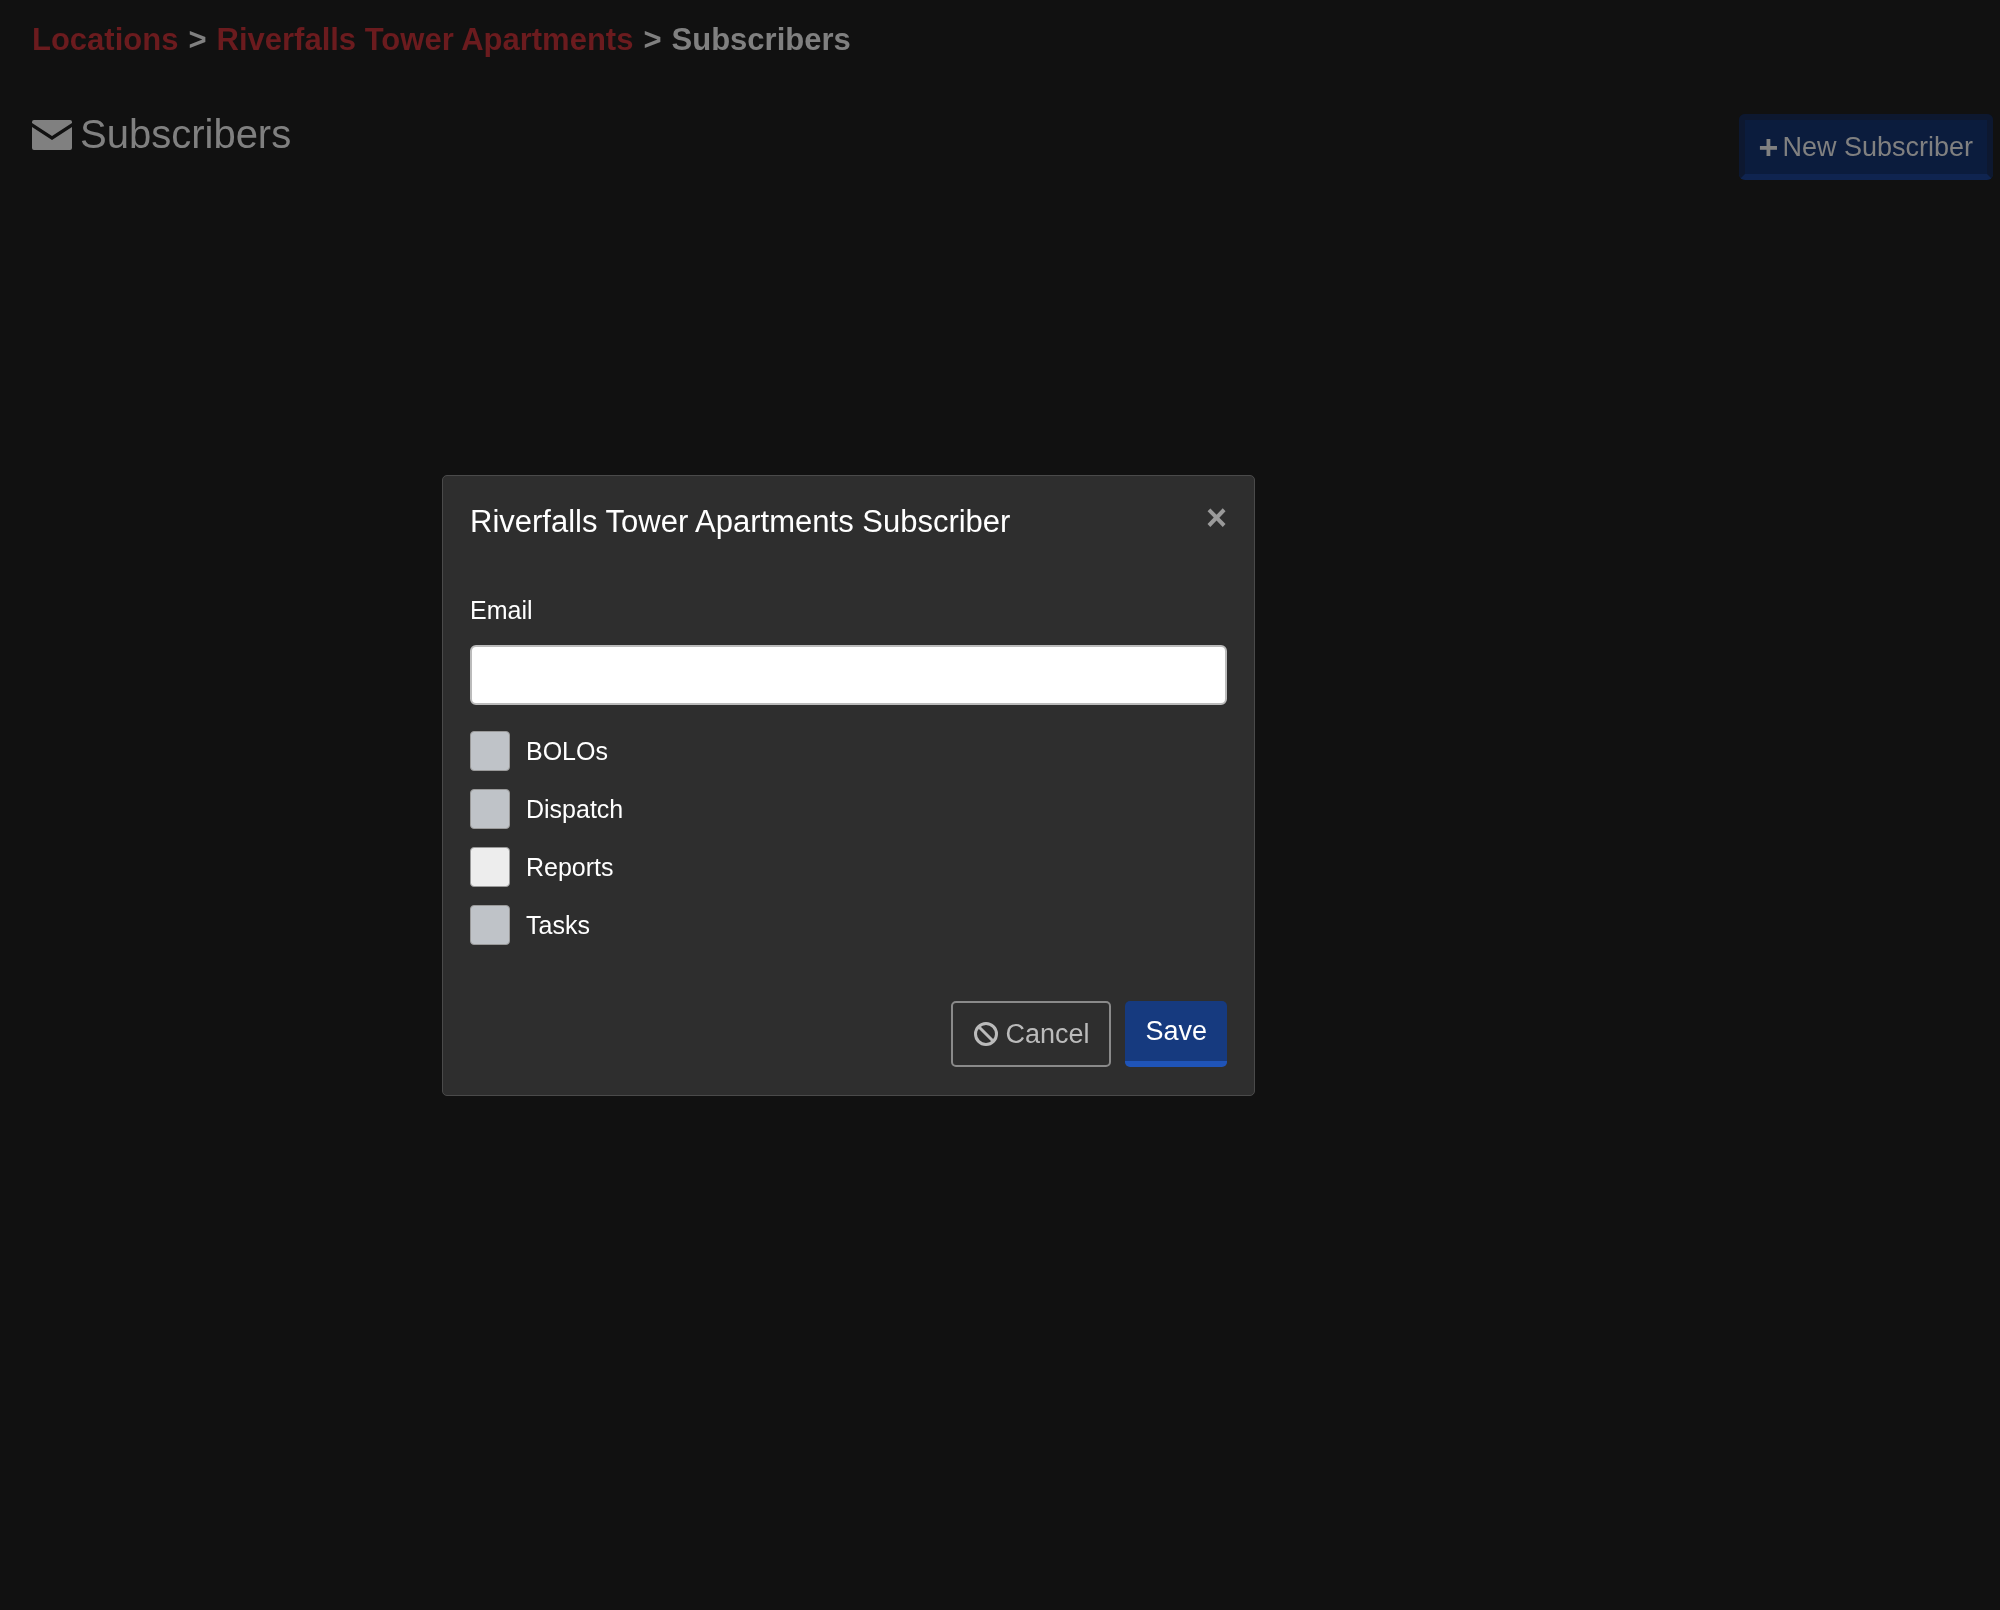 The height and width of the screenshot is (1610, 2000). Describe the element at coordinates (558, 925) in the screenshot. I see `checkbox-label: Tasks` at that location.